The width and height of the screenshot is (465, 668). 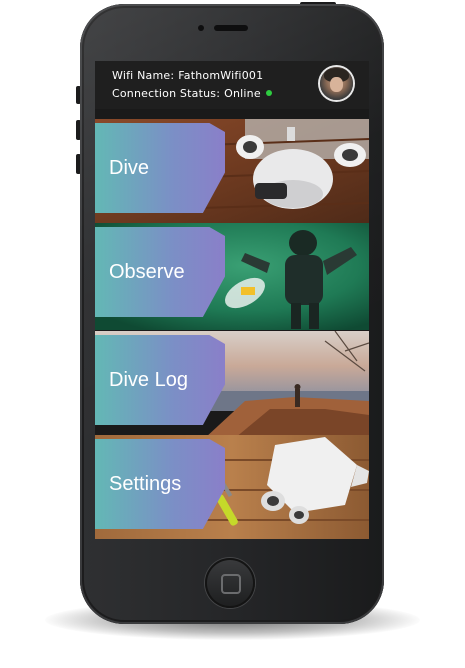 I want to click on wifi-name-line: Wifi Name: FathomWifi001, so click(x=187, y=75).